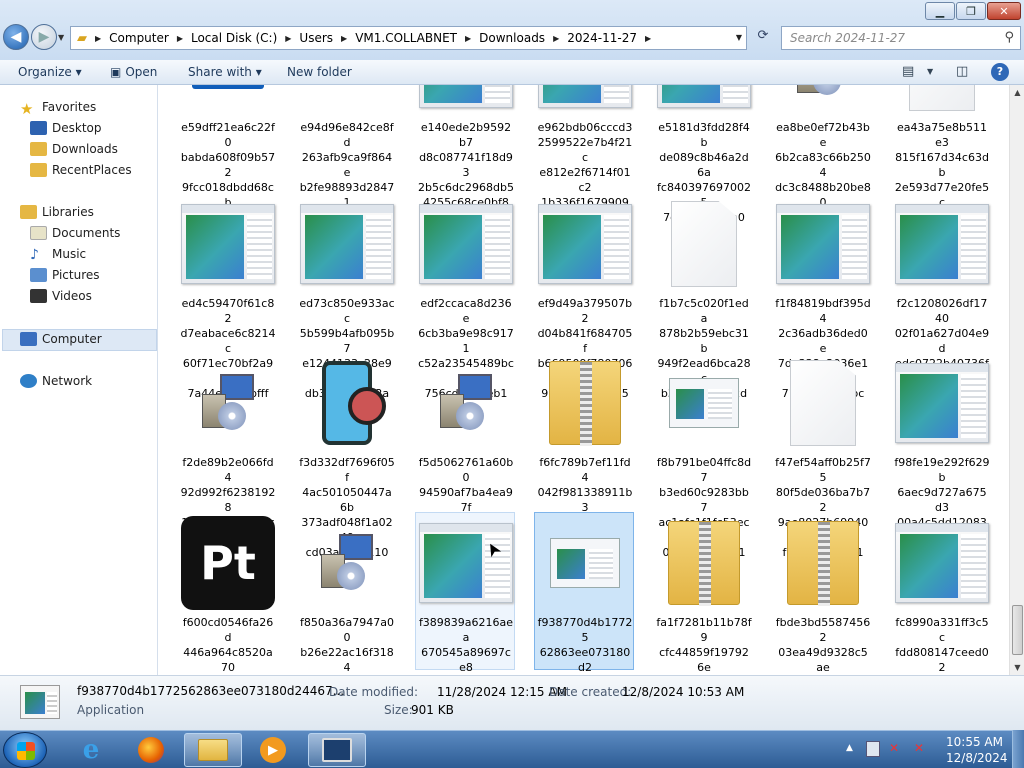 The height and width of the screenshot is (768, 1024). I want to click on remote-desktop-icon, so click(337, 750).